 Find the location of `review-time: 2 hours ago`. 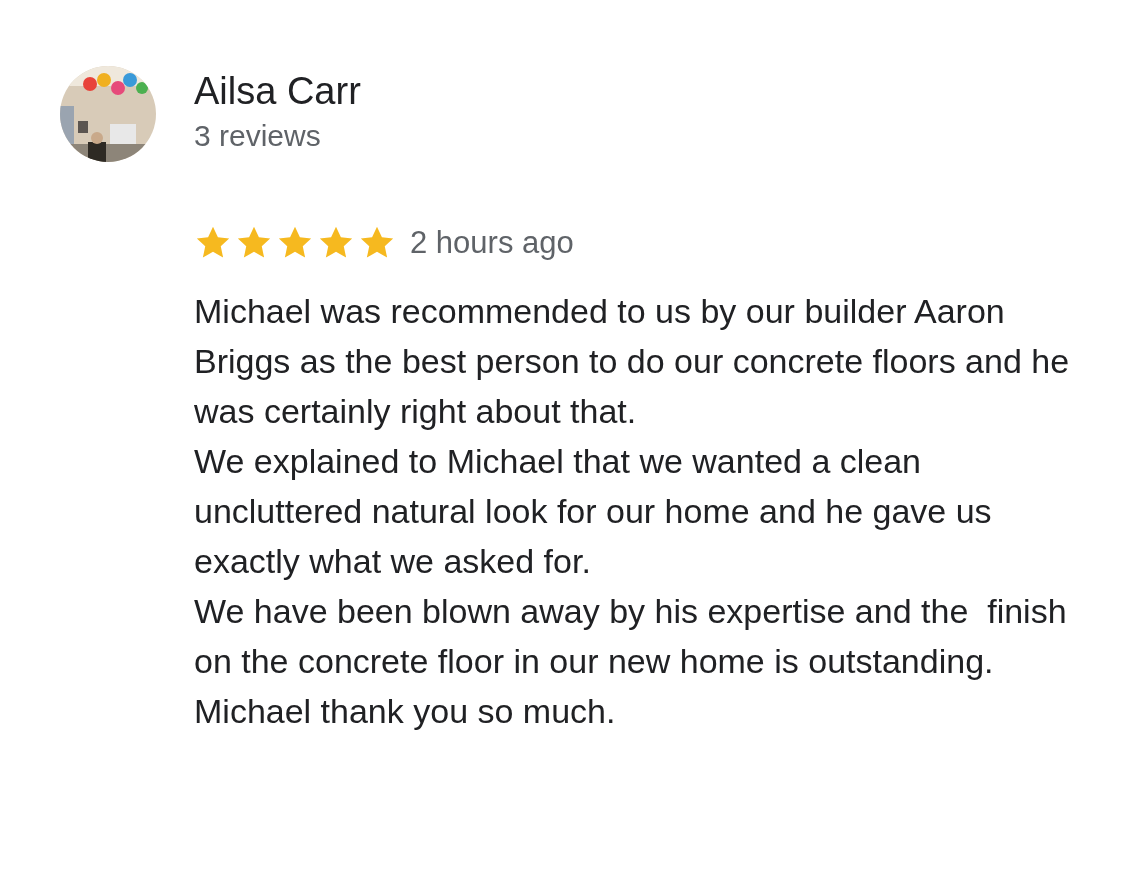

review-time: 2 hours ago is located at coordinates (492, 243).